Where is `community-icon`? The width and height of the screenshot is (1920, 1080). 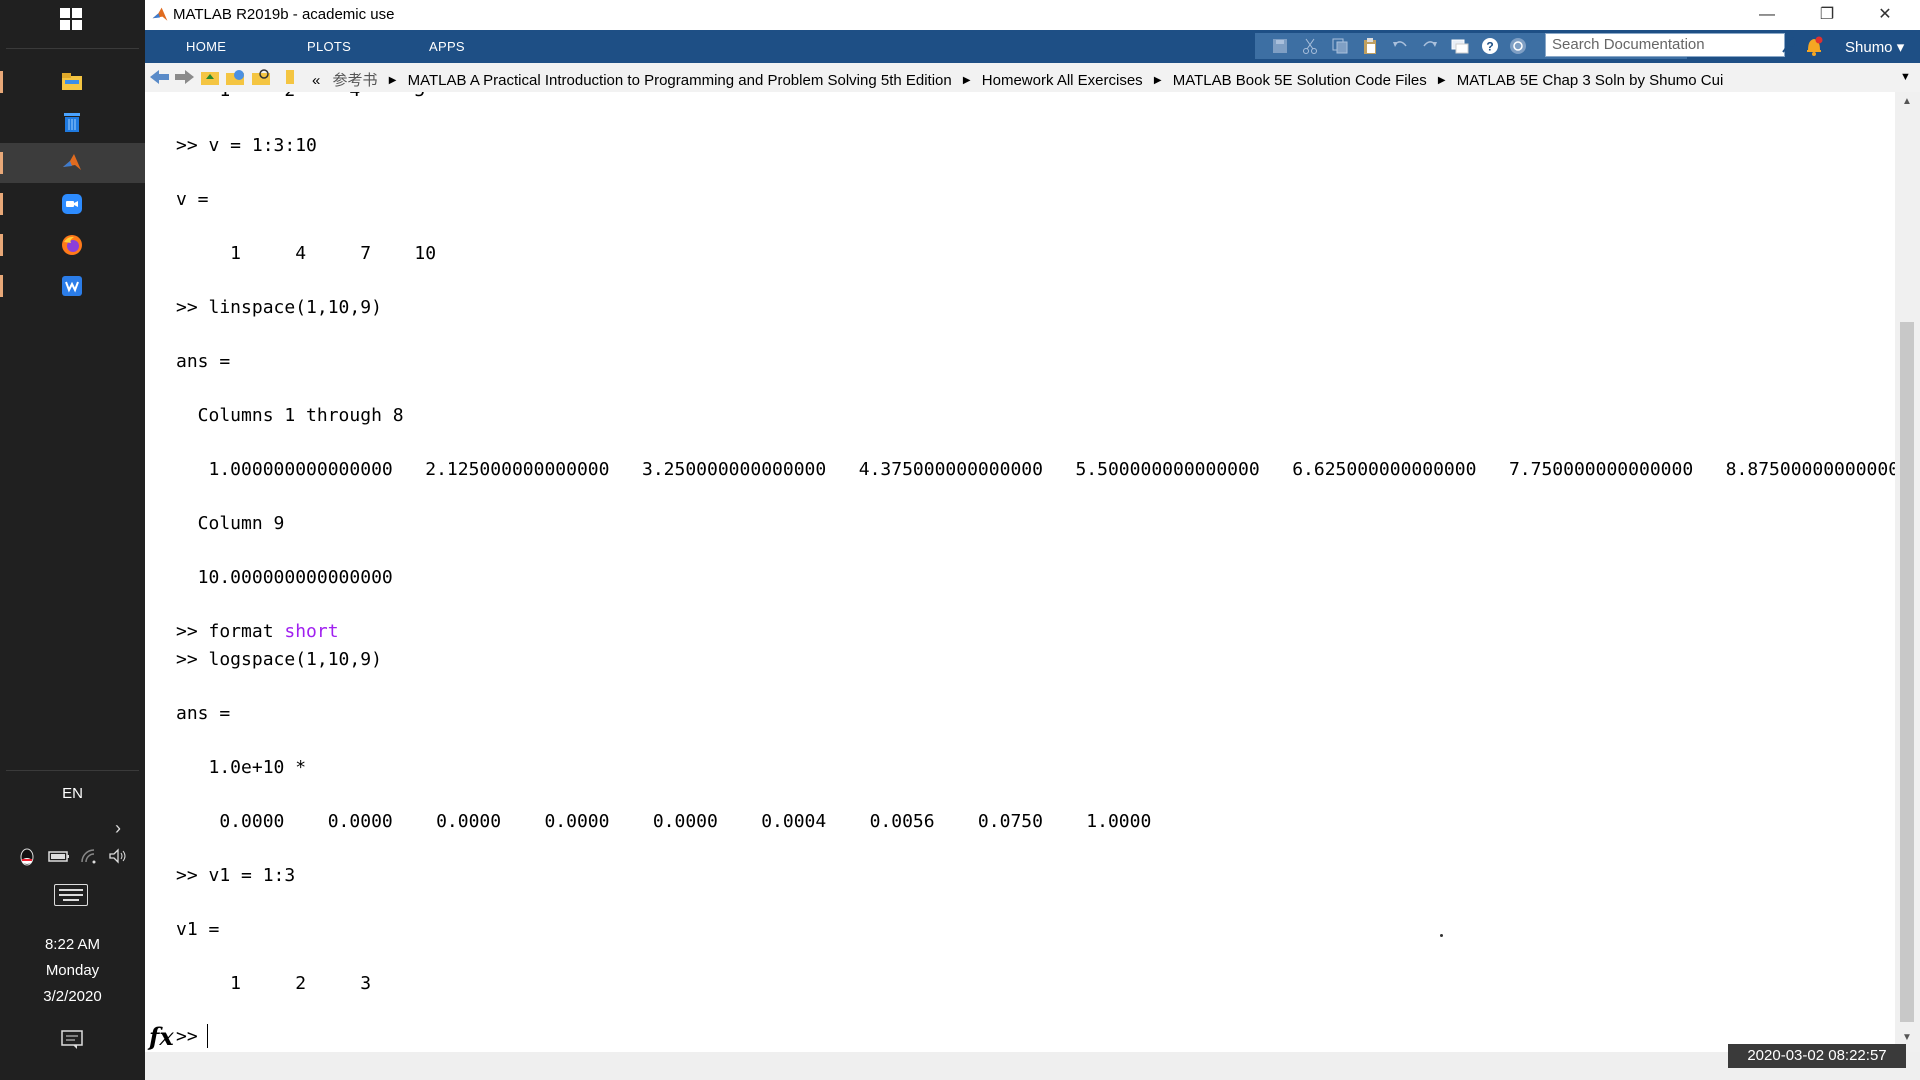 community-icon is located at coordinates (1518, 46).